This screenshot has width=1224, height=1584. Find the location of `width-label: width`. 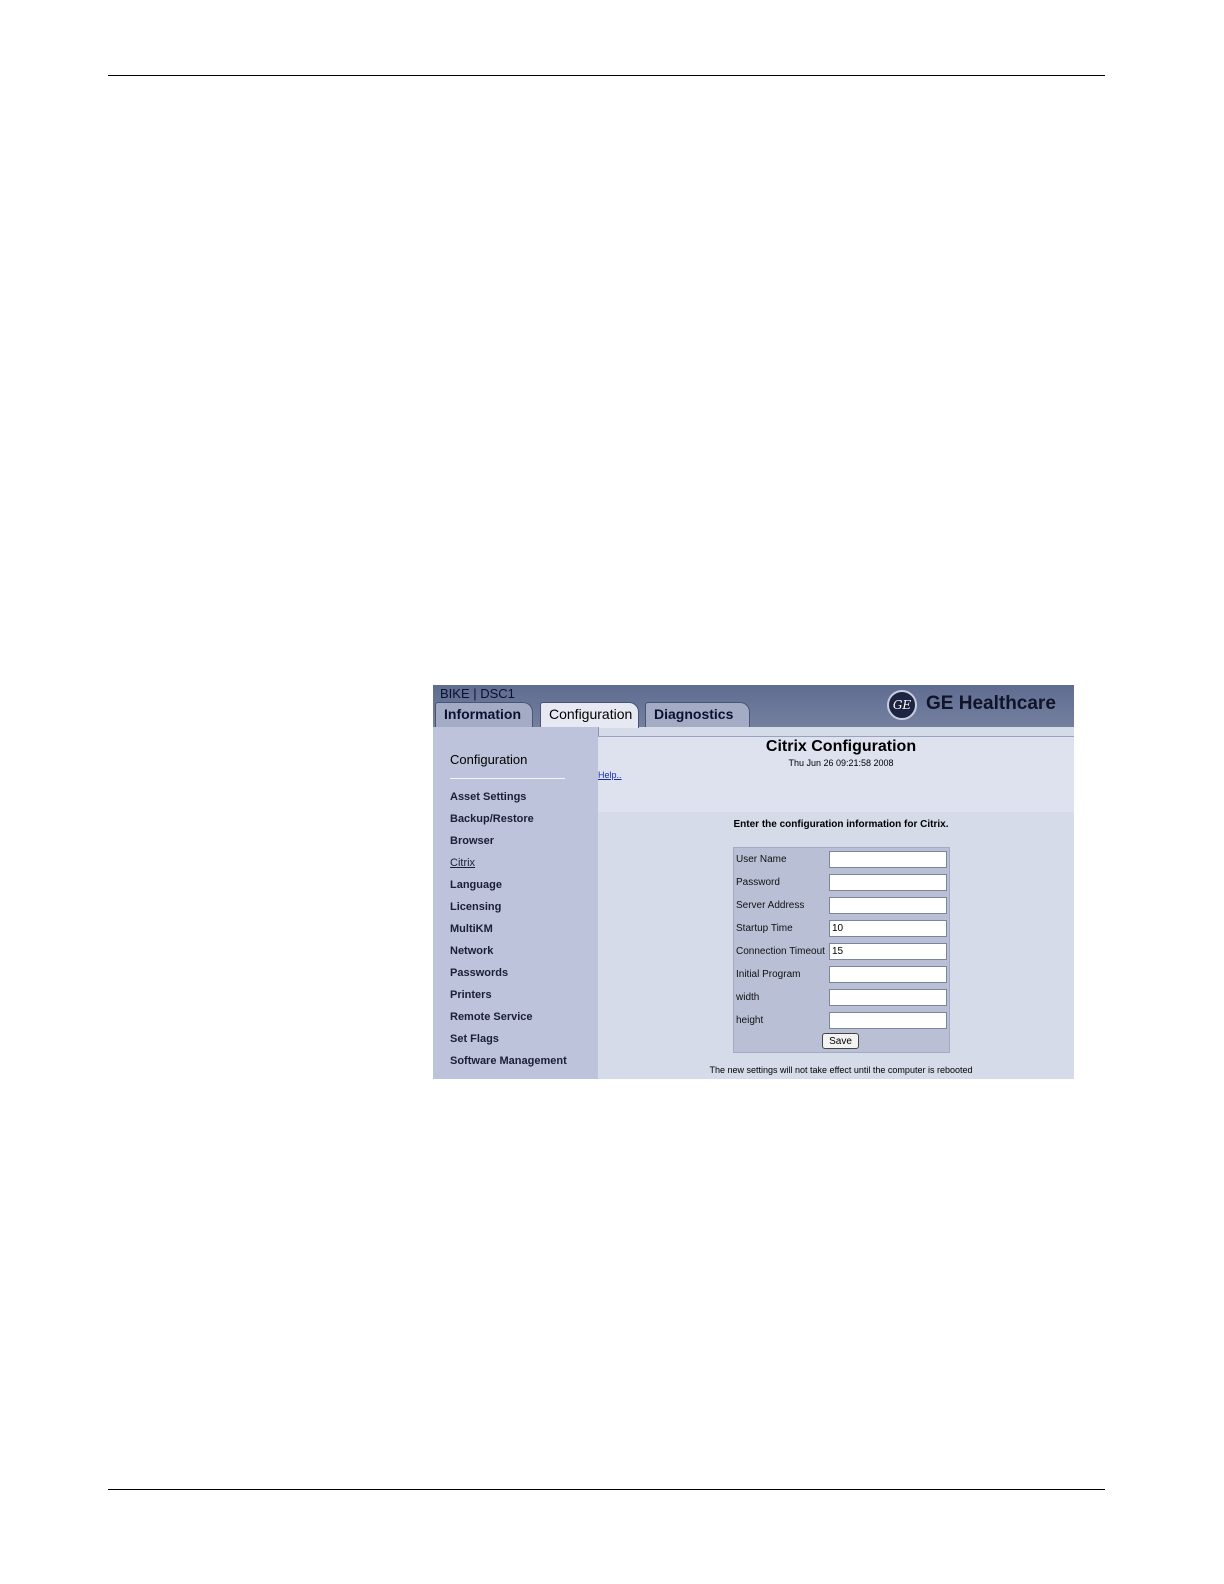

width-label: width is located at coordinates (748, 997).